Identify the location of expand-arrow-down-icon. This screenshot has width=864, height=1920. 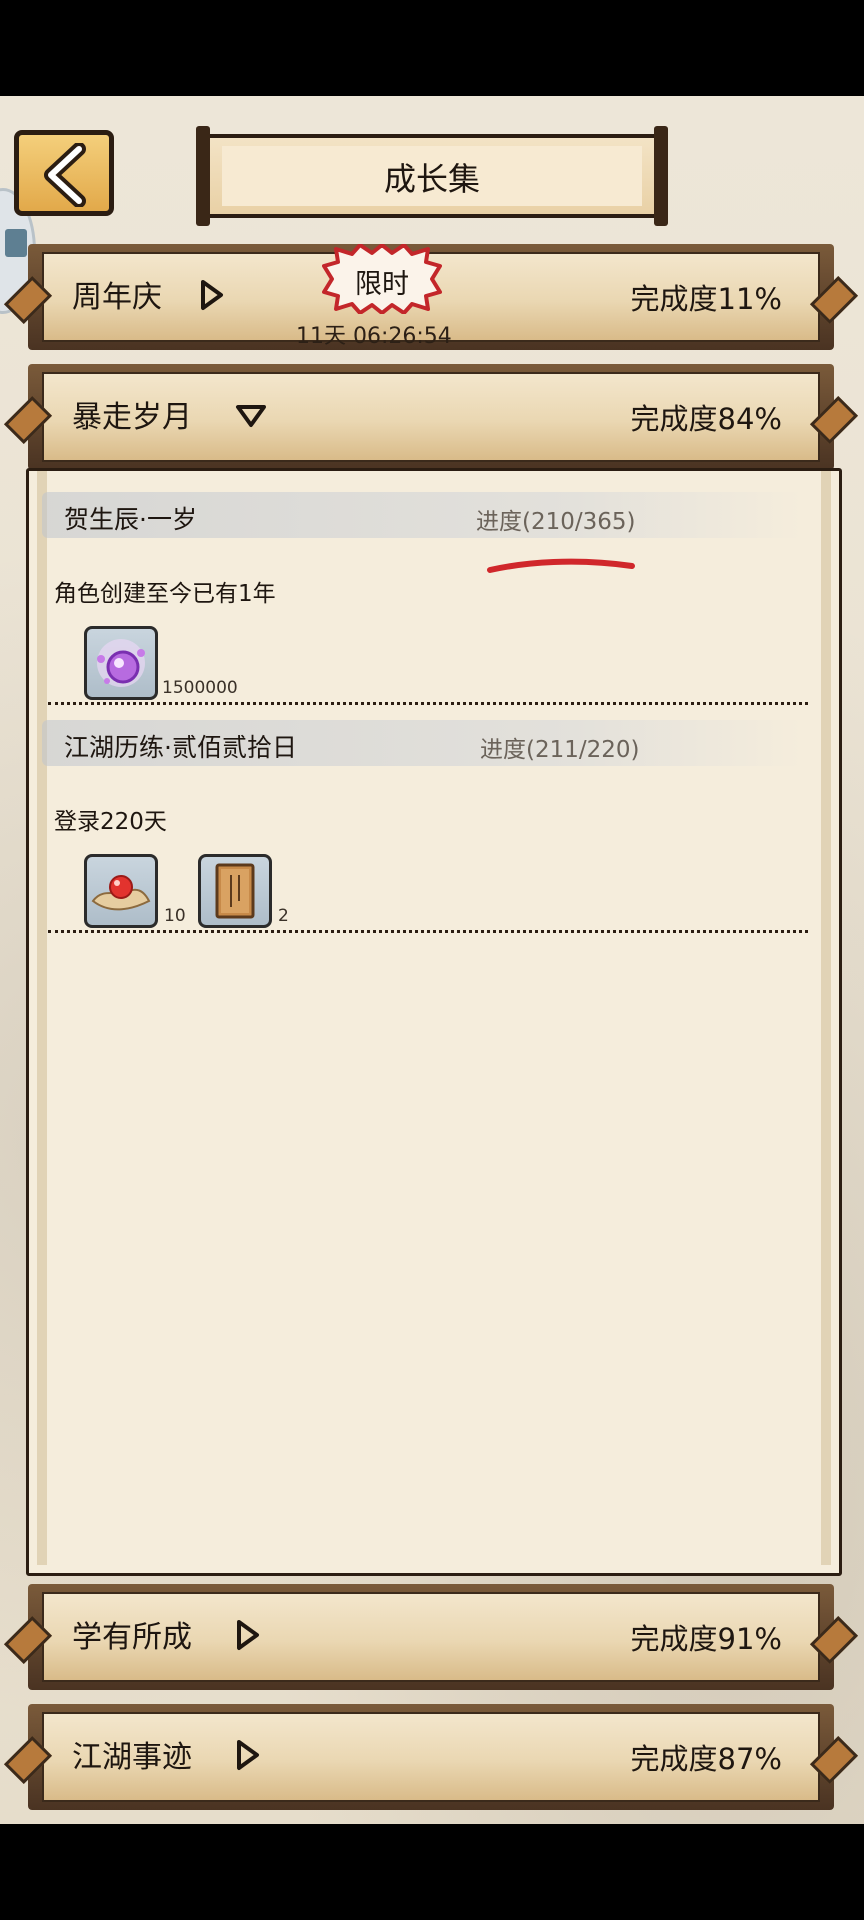
(251, 416).